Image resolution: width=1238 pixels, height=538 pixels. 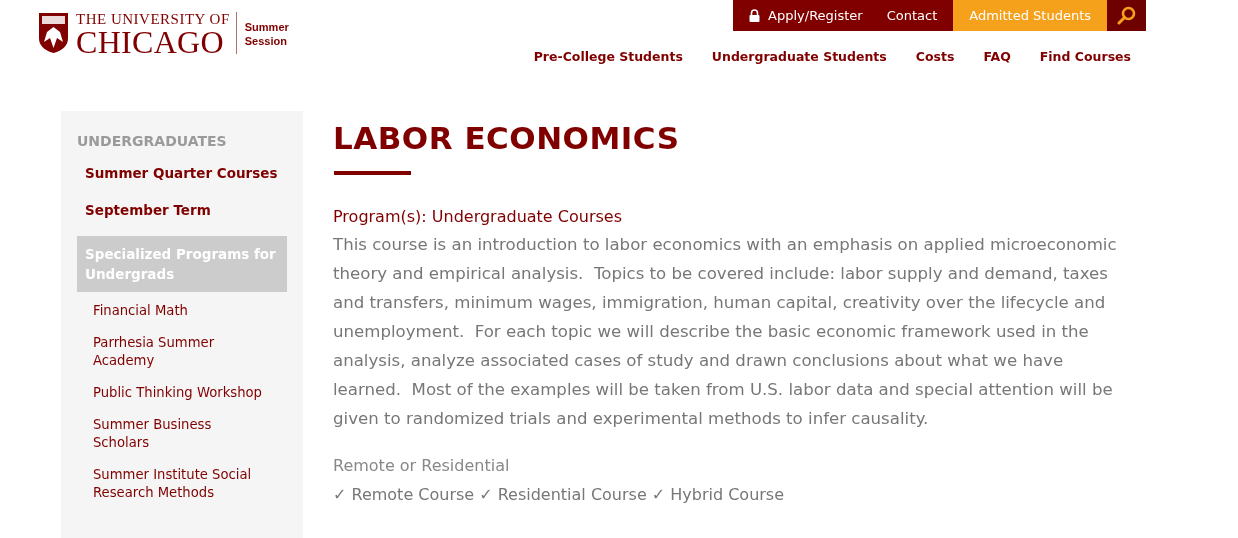 I want to click on nav-link: Find Courses, so click(x=1085, y=56).